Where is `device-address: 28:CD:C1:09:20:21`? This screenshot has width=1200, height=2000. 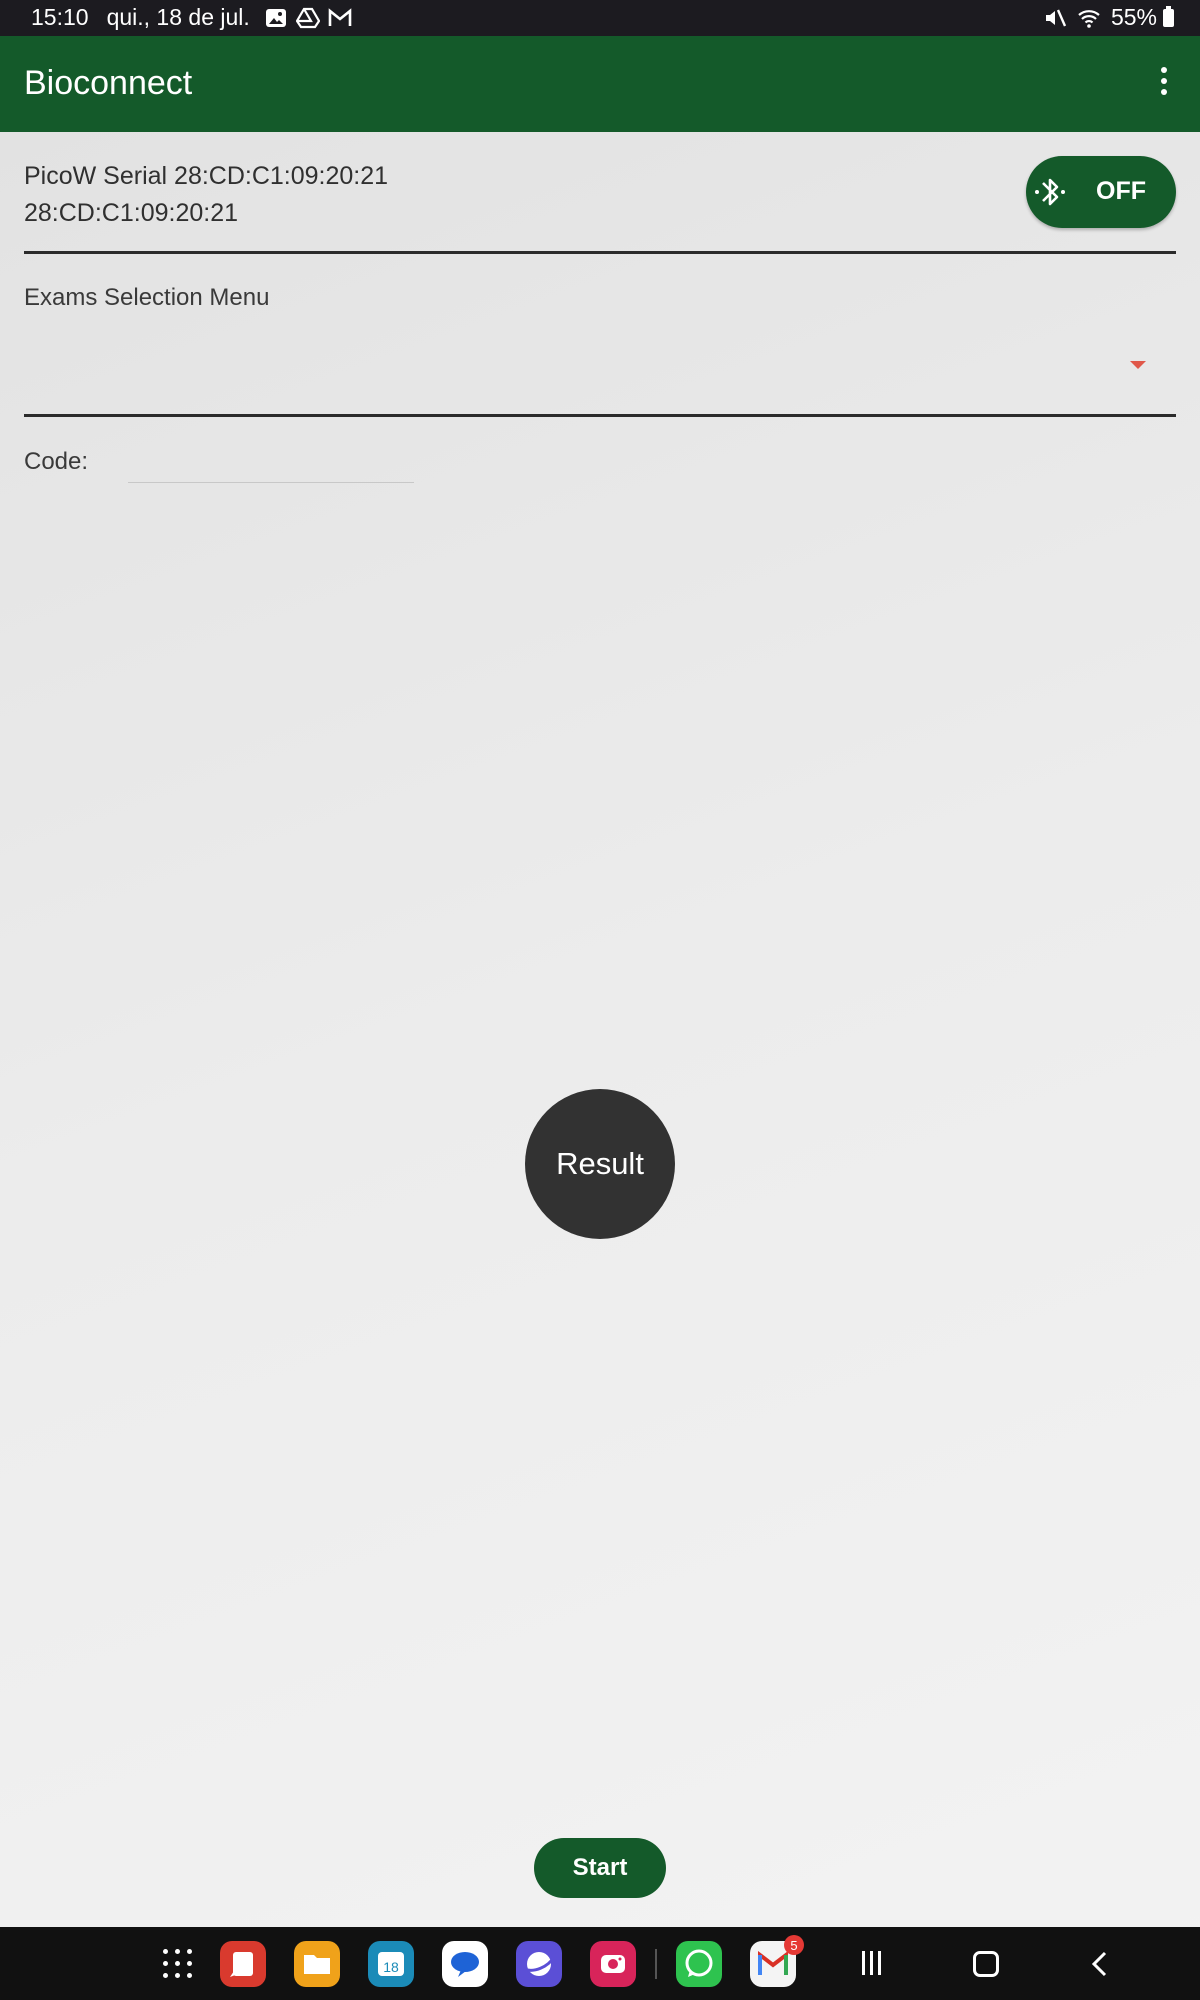 device-address: 28:CD:C1:09:20:21 is located at coordinates (131, 213).